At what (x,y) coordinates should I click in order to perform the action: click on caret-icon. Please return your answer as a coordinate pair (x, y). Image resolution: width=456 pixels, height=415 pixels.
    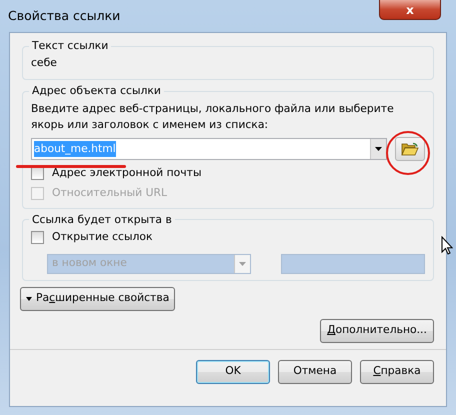
    Looking at the image, I should click on (29, 298).